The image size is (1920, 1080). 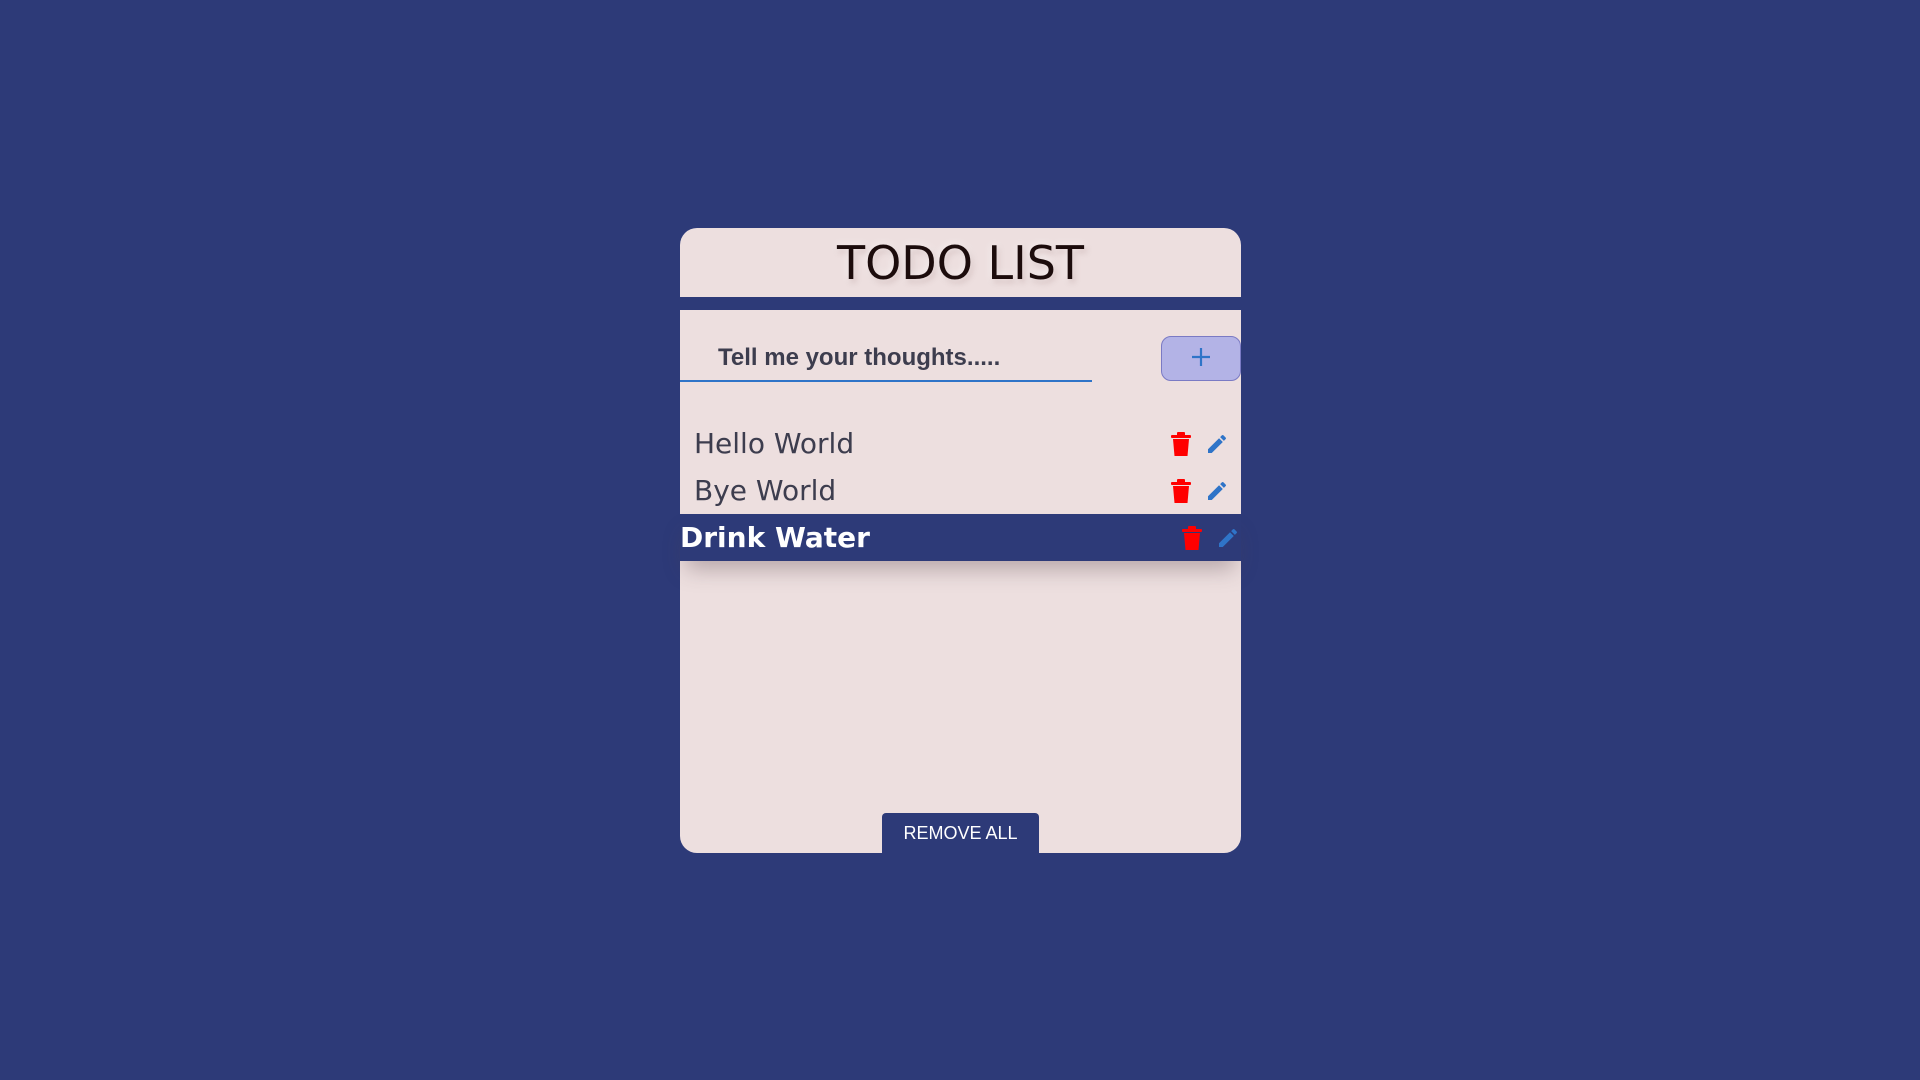 I want to click on plus-icon, so click(x=1201, y=359).